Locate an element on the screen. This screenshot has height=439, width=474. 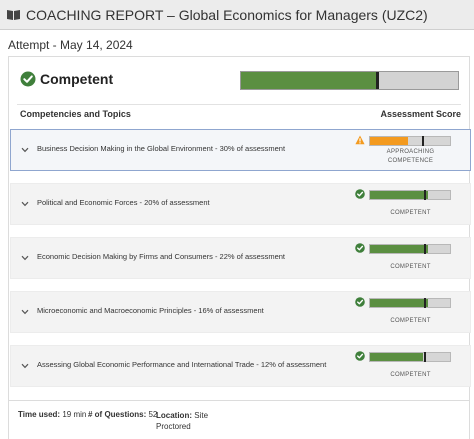
location: Location: Site Proctored is located at coordinates (186, 421).